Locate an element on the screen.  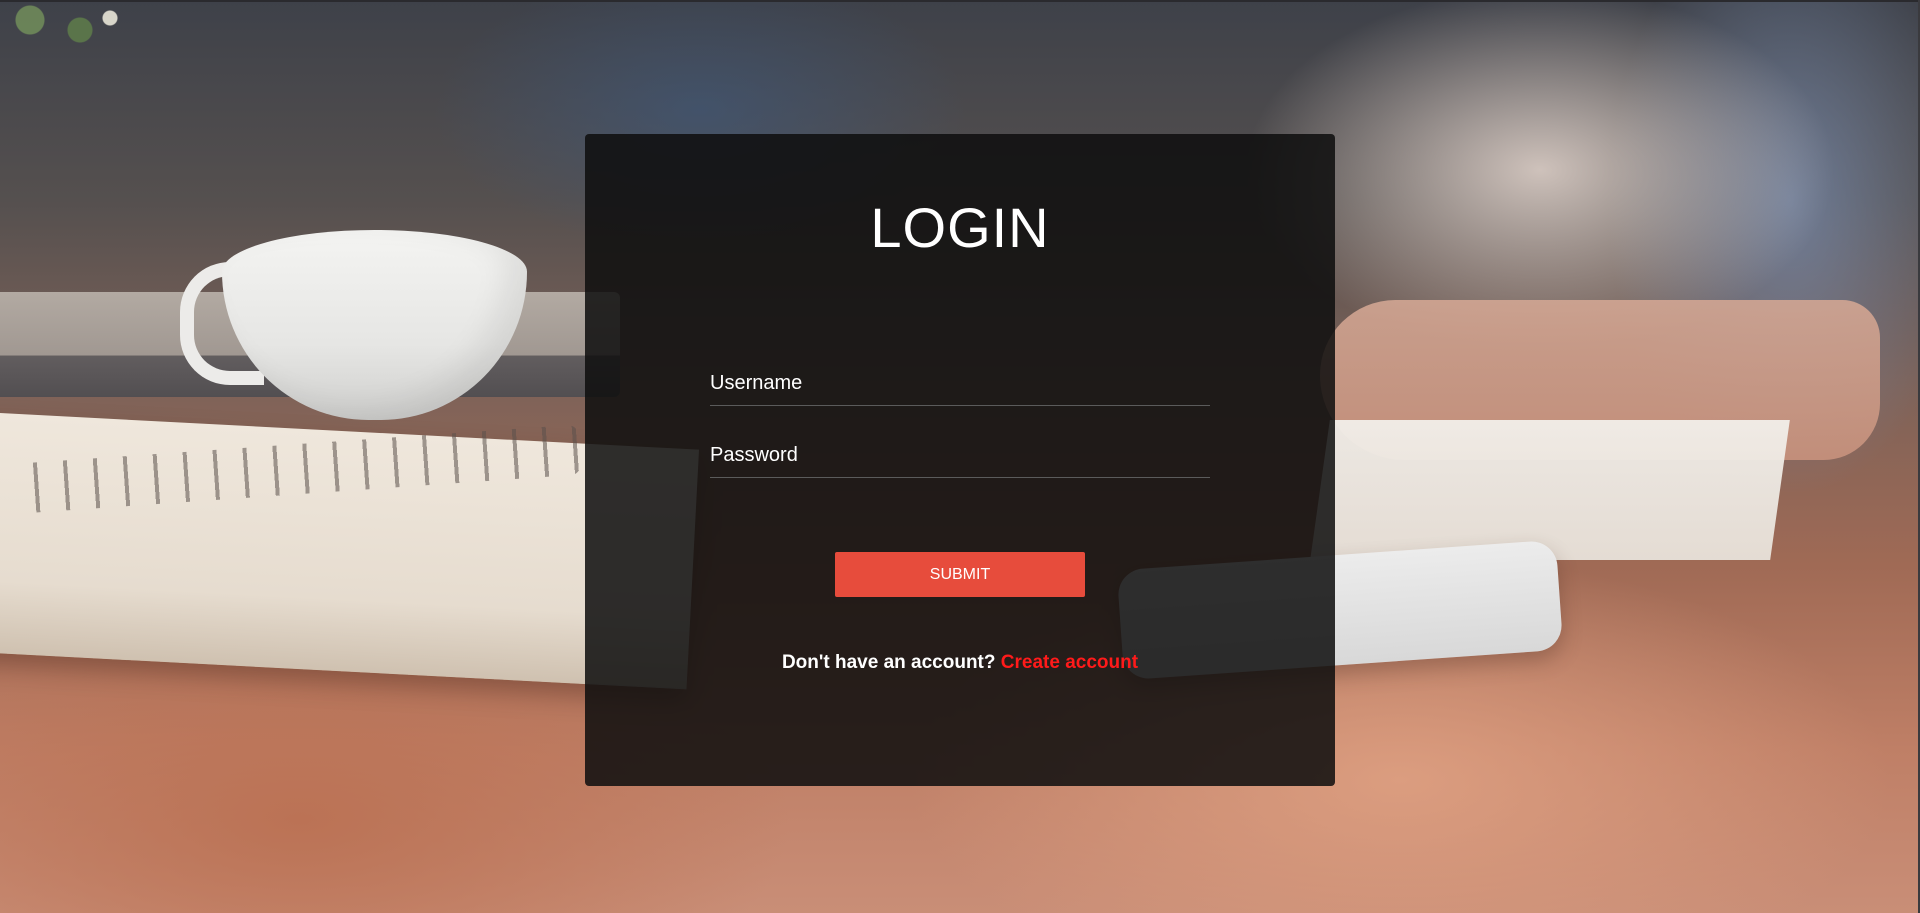
background-plant is located at coordinates (65, 30).